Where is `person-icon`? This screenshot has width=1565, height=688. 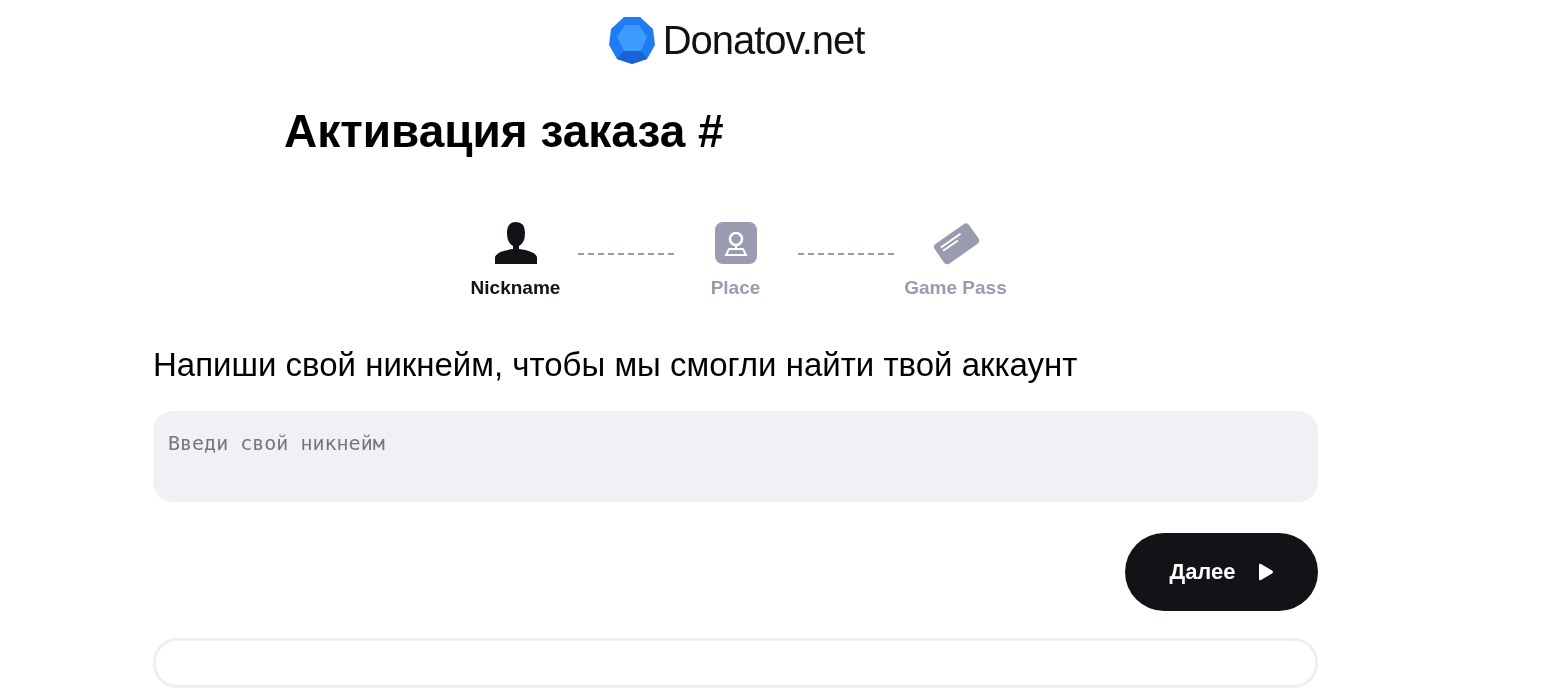
person-icon is located at coordinates (515, 243).